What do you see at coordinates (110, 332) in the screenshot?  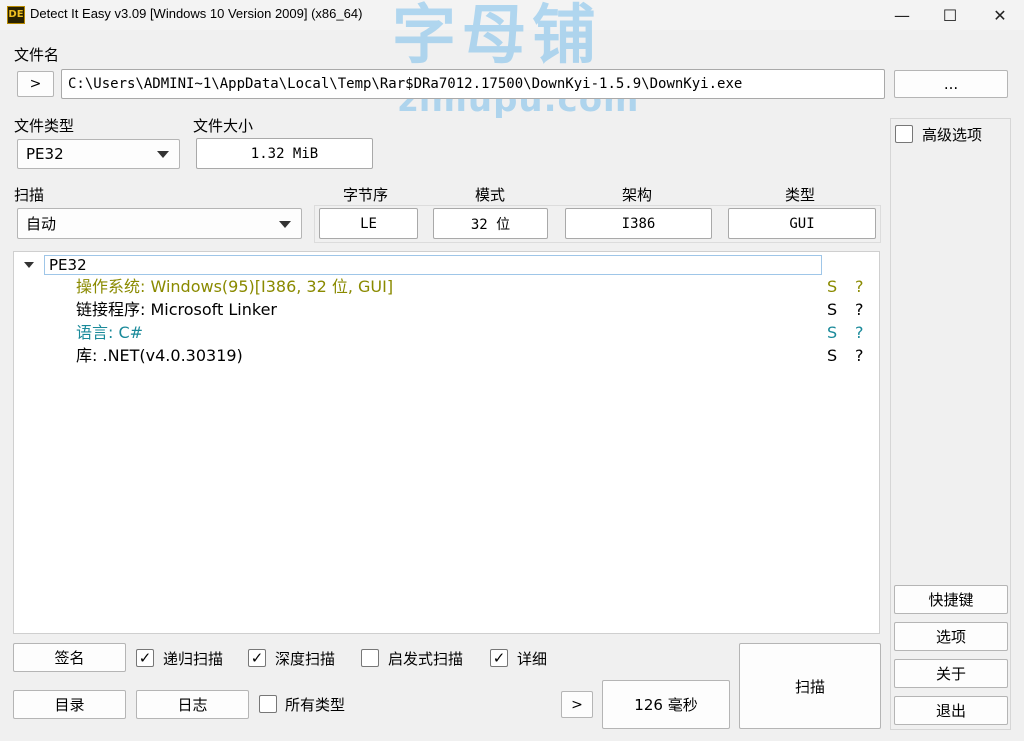 I see `tree-row-text: 语言: C#` at bounding box center [110, 332].